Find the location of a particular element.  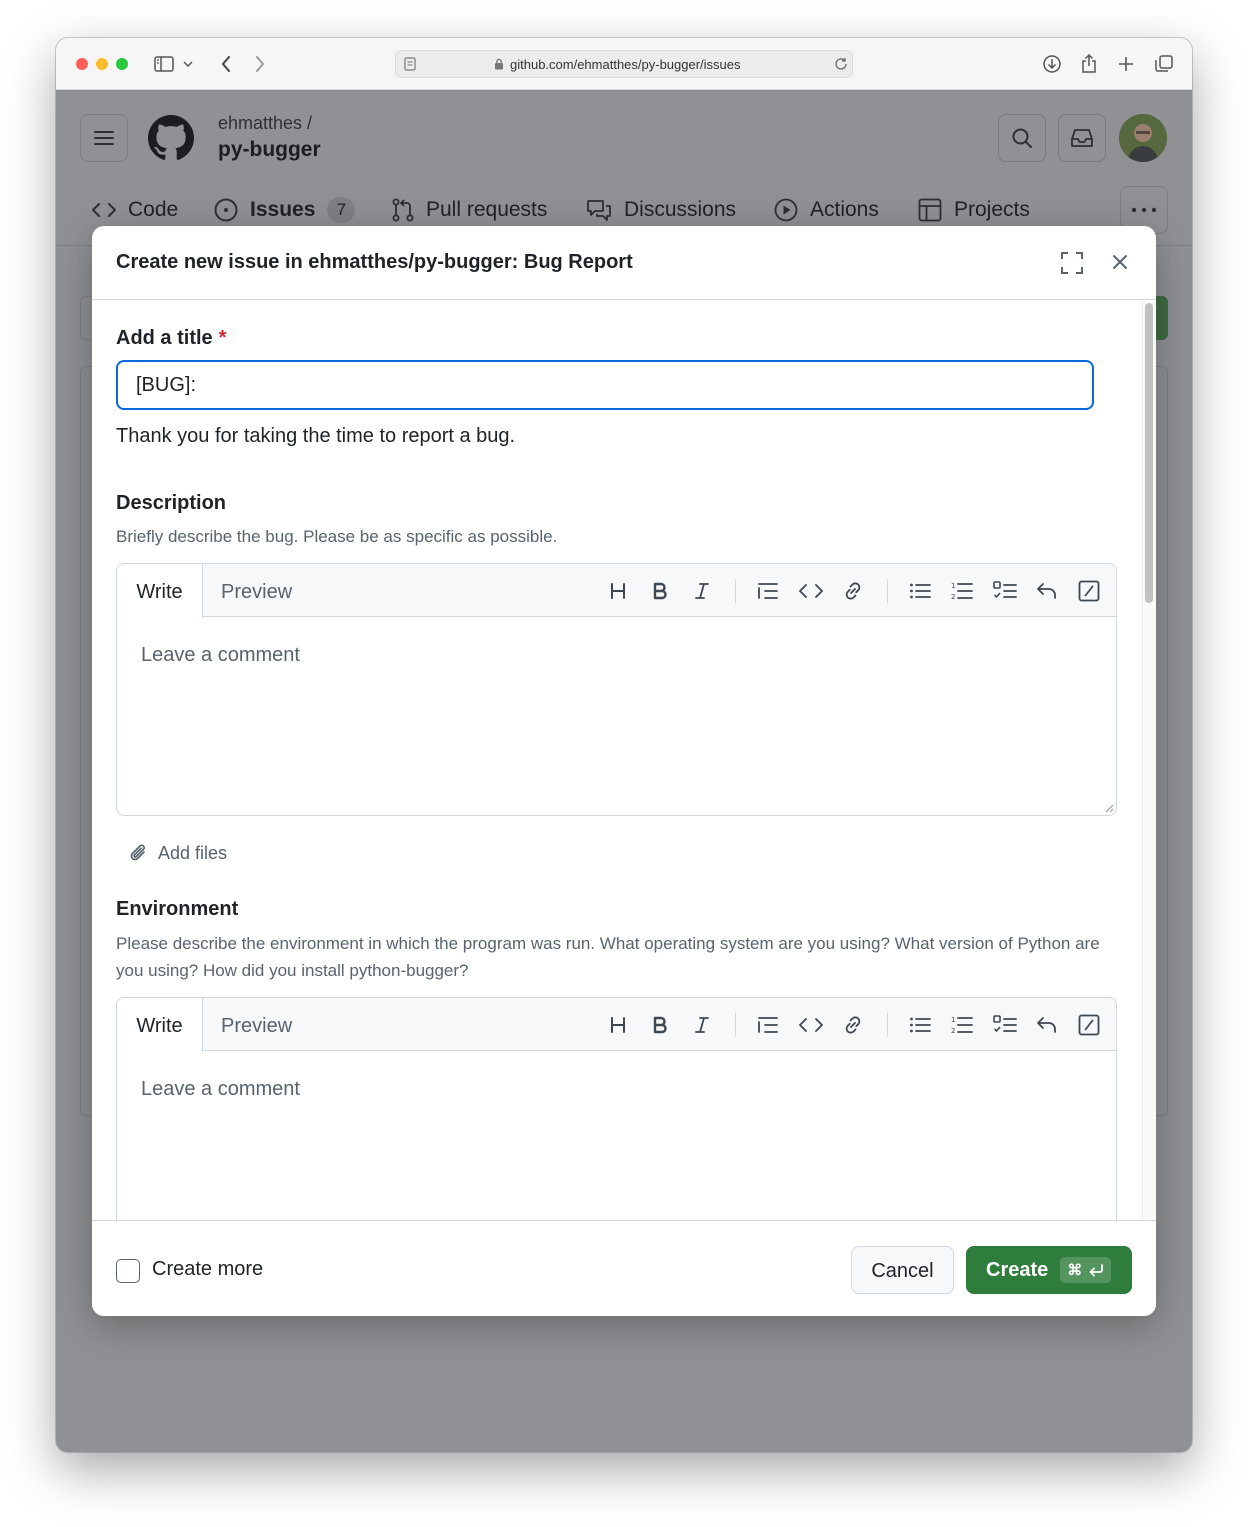

tab-issues: Issues 7 is located at coordinates (284, 210).